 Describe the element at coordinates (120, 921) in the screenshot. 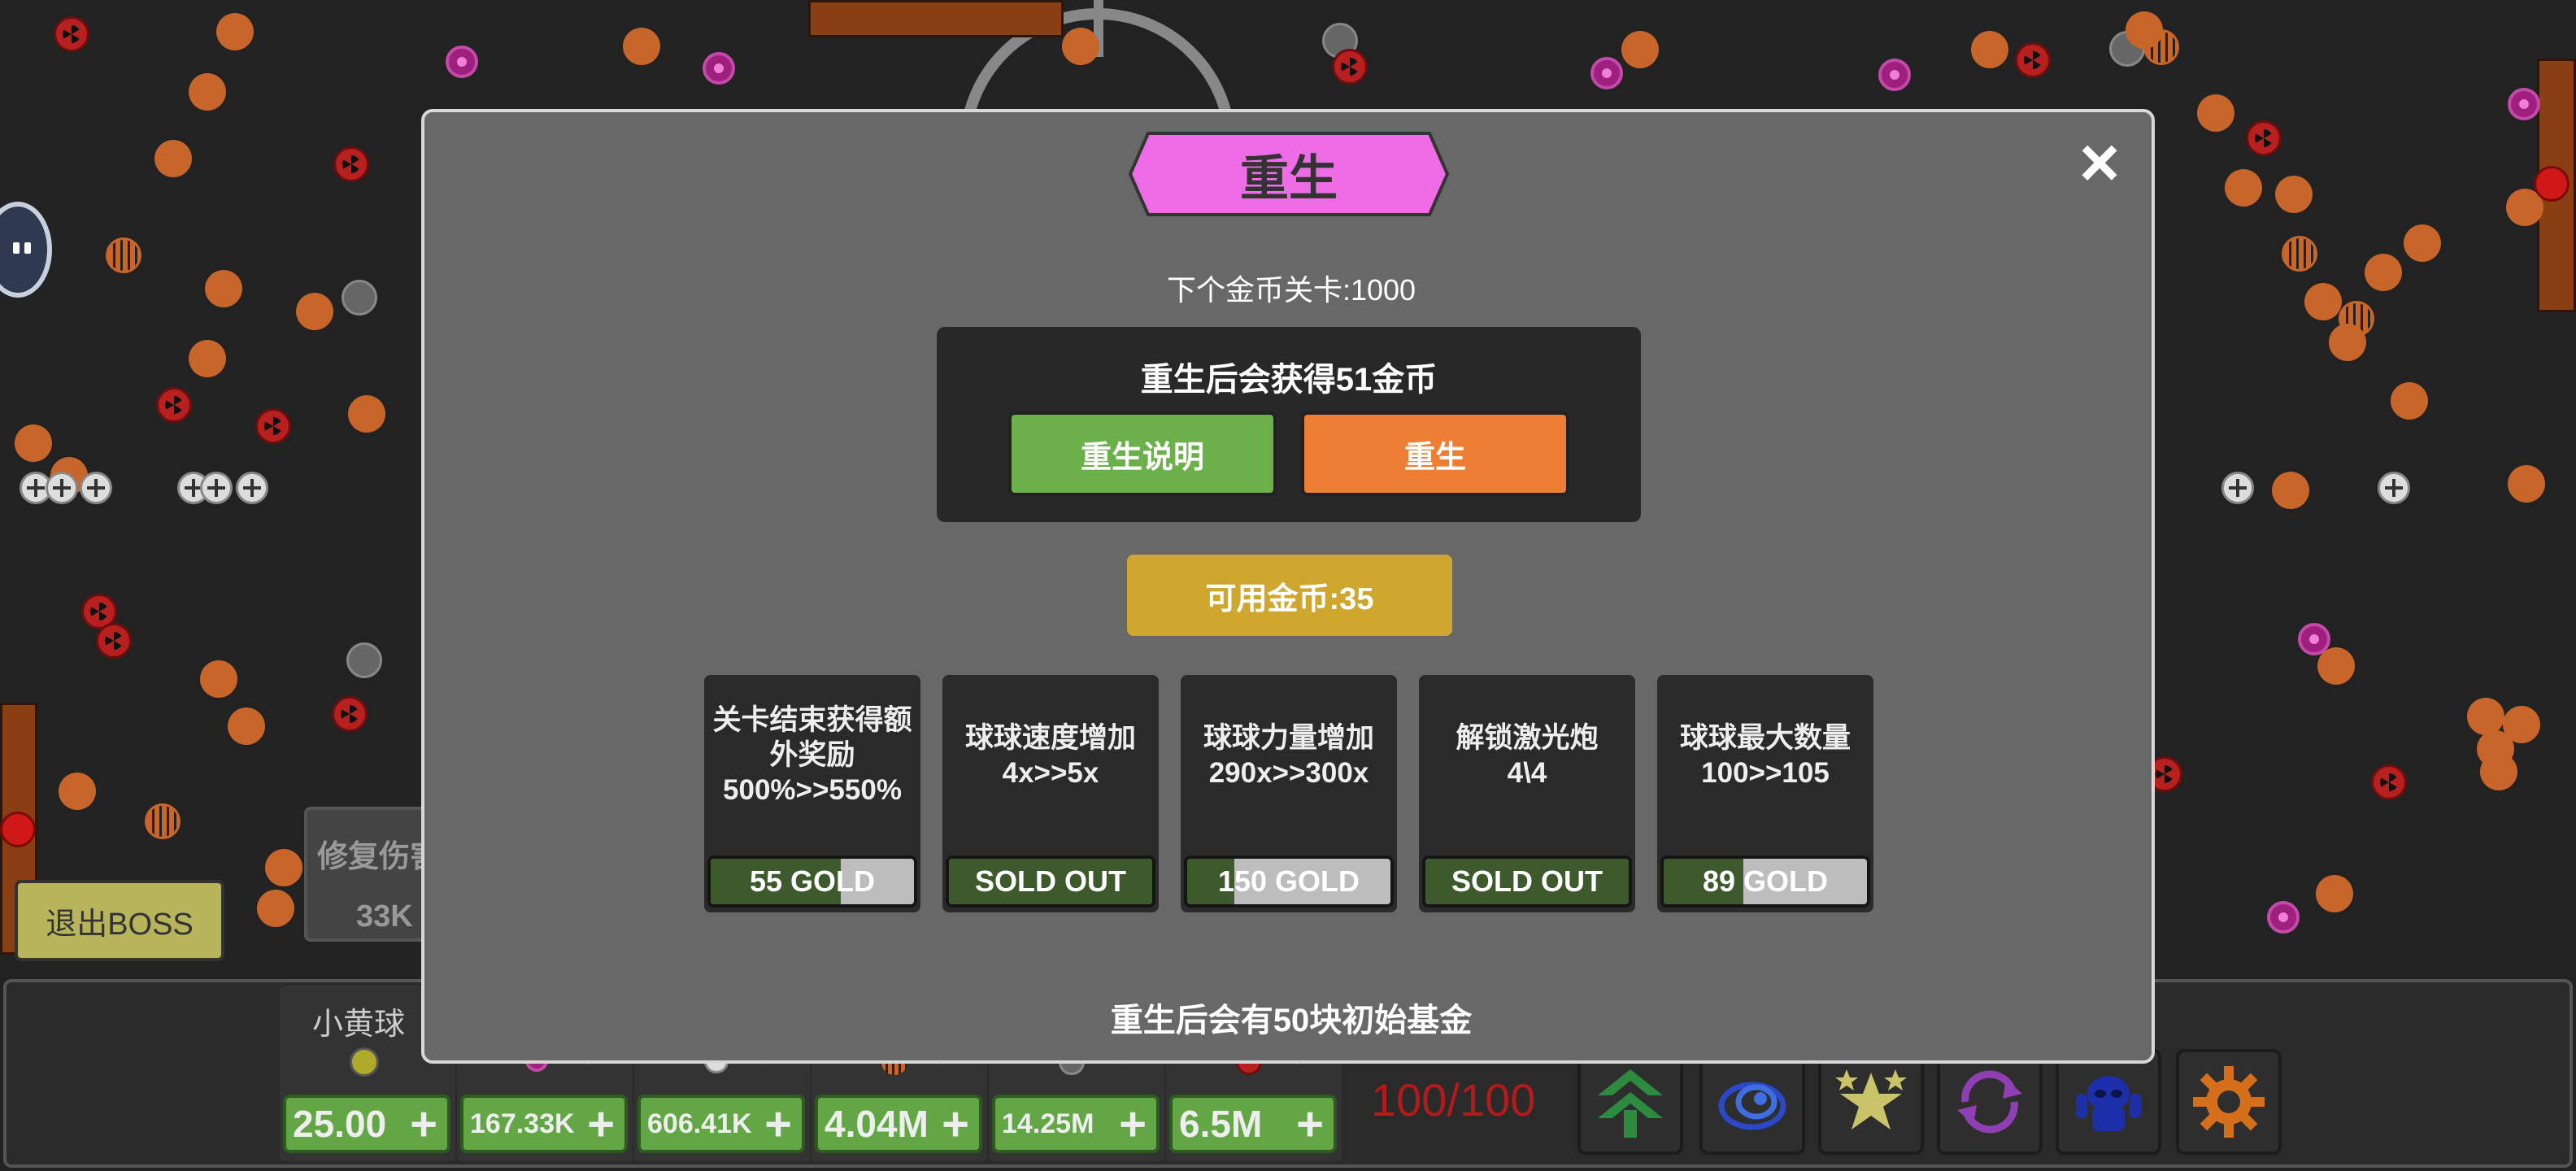

I see `exit-boss-button: 退出BOSS` at that location.